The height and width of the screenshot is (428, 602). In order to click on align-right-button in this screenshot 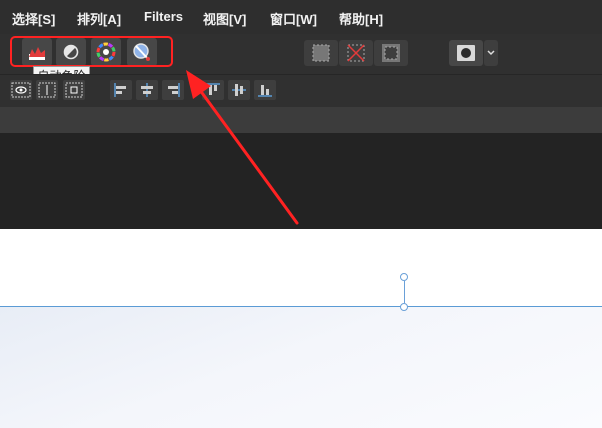, I will do `click(173, 90)`.